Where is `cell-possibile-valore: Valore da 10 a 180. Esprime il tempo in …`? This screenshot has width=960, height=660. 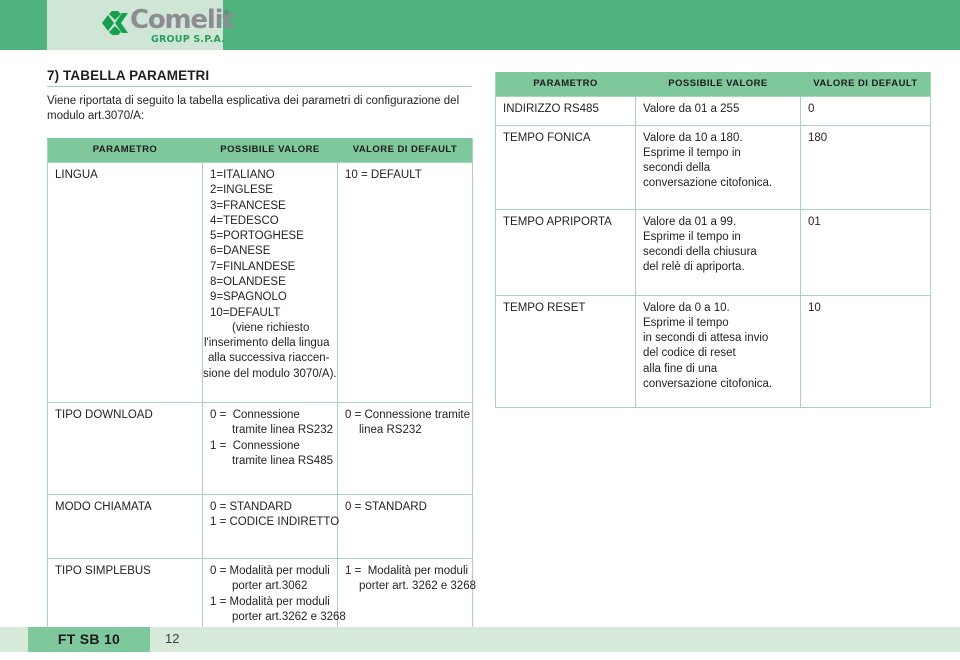
cell-possibile-valore: Valore da 10 a 180. Esprime il tempo in … is located at coordinates (718, 167).